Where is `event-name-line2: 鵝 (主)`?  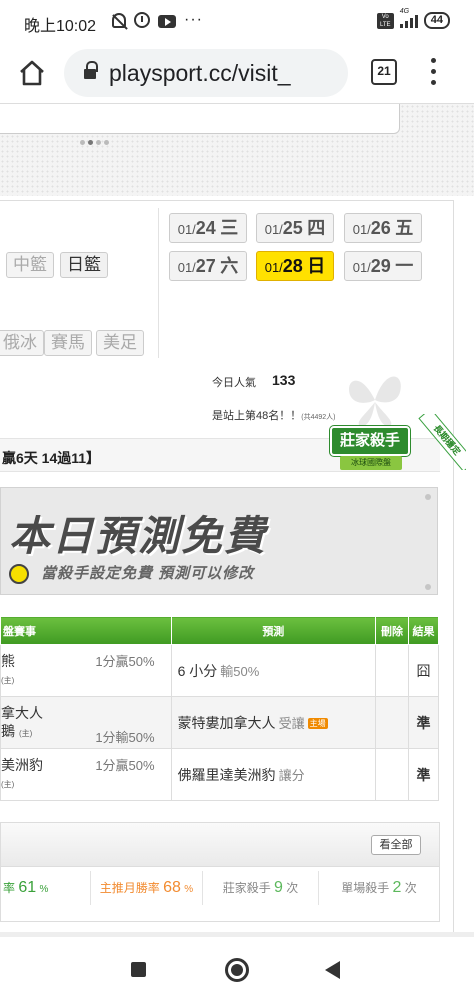
event-name-line2: 鵝 (主) is located at coordinates (17, 731).